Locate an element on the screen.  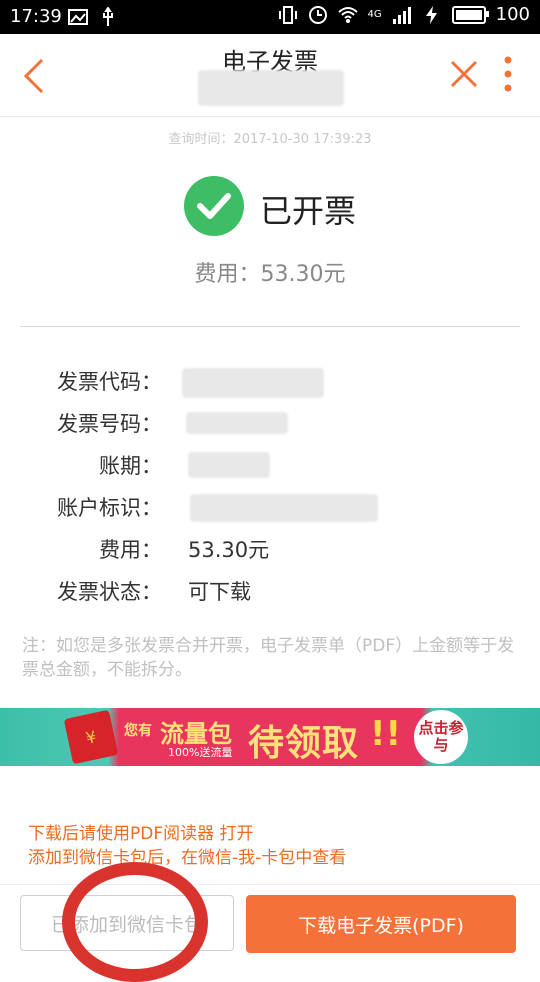
red-packet-icon: ¥ is located at coordinates (91, 737).